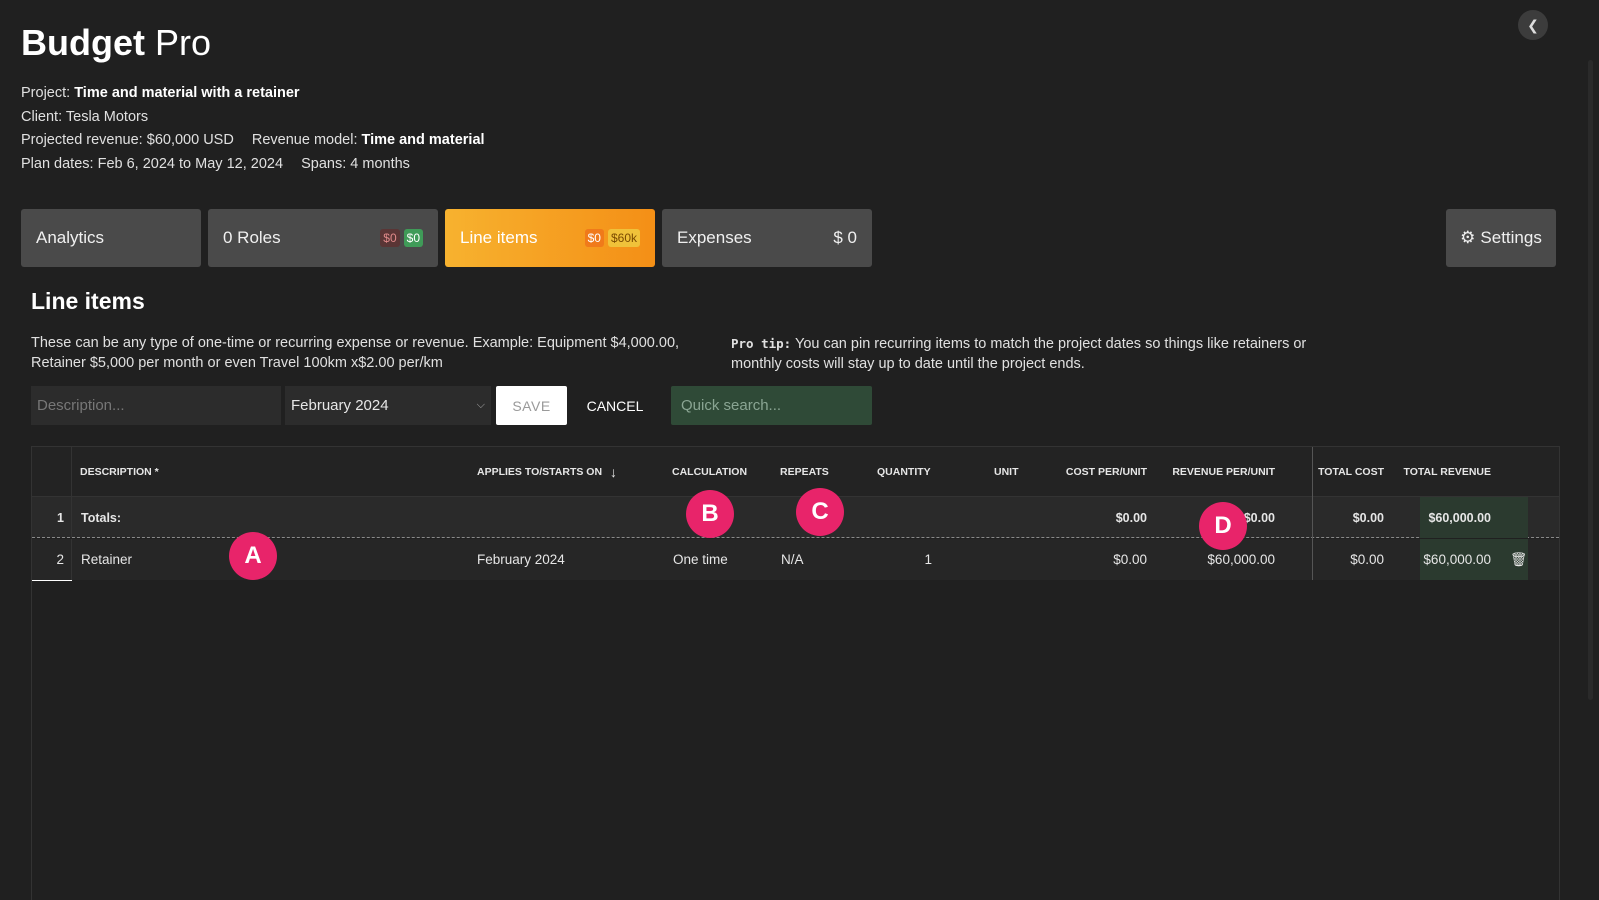 The height and width of the screenshot is (900, 1599). I want to click on totals-row: 1 Totals: $0.00 $0.00 $0.00 $60,000.00, so click(795, 517).